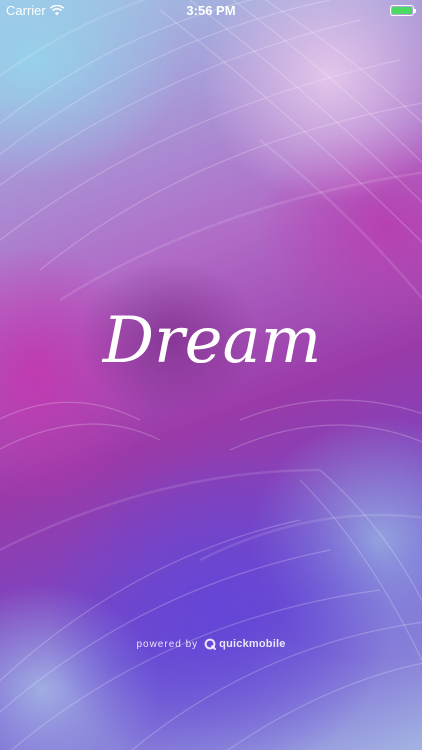 This screenshot has width=422, height=750. I want to click on powered-by-label: powered by, so click(167, 644).